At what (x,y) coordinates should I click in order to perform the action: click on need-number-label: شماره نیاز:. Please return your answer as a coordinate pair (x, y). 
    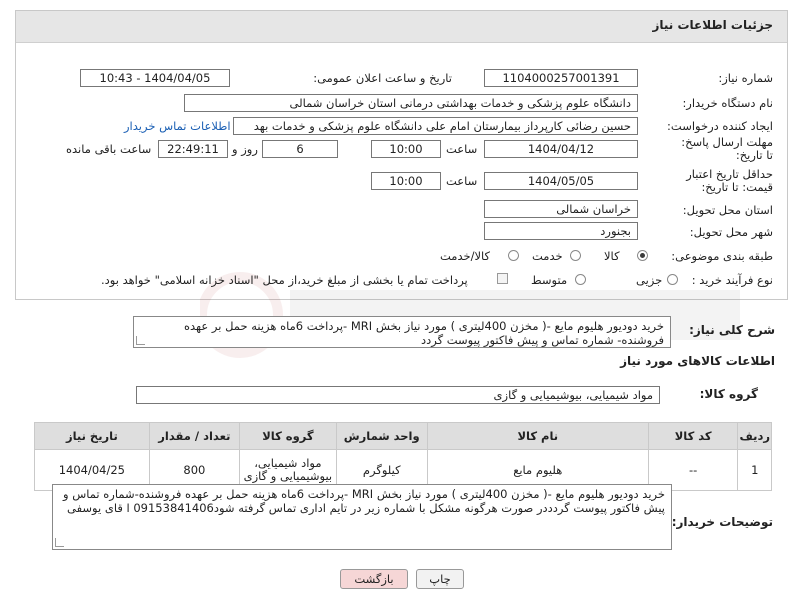
    Looking at the image, I should click on (745, 78).